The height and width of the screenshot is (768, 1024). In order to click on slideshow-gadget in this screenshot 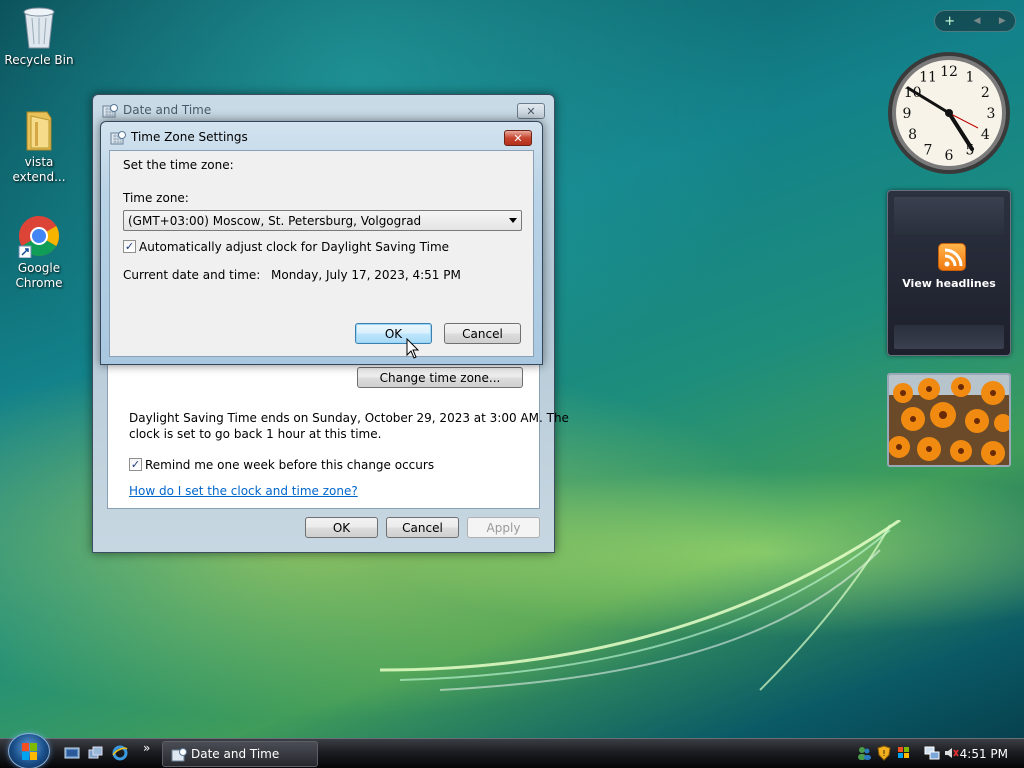, I will do `click(949, 420)`.